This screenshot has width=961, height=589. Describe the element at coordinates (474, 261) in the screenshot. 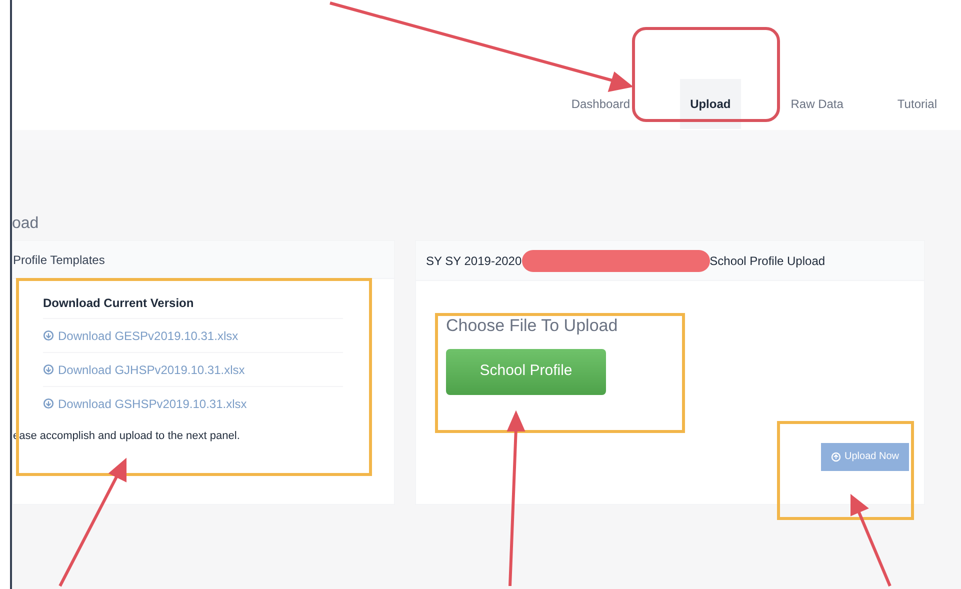

I see `panel-title: SY SY 2019-2020` at that location.